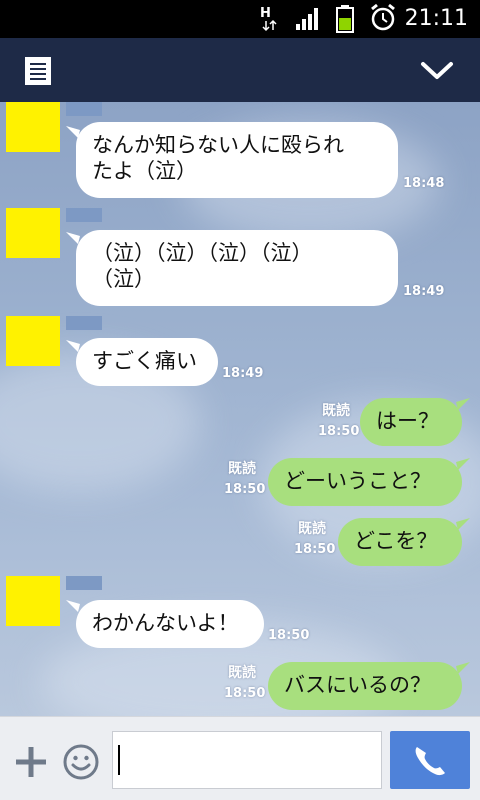 Image resolution: width=480 pixels, height=800 pixels. What do you see at coordinates (31, 762) in the screenshot?
I see `plus-icon` at bounding box center [31, 762].